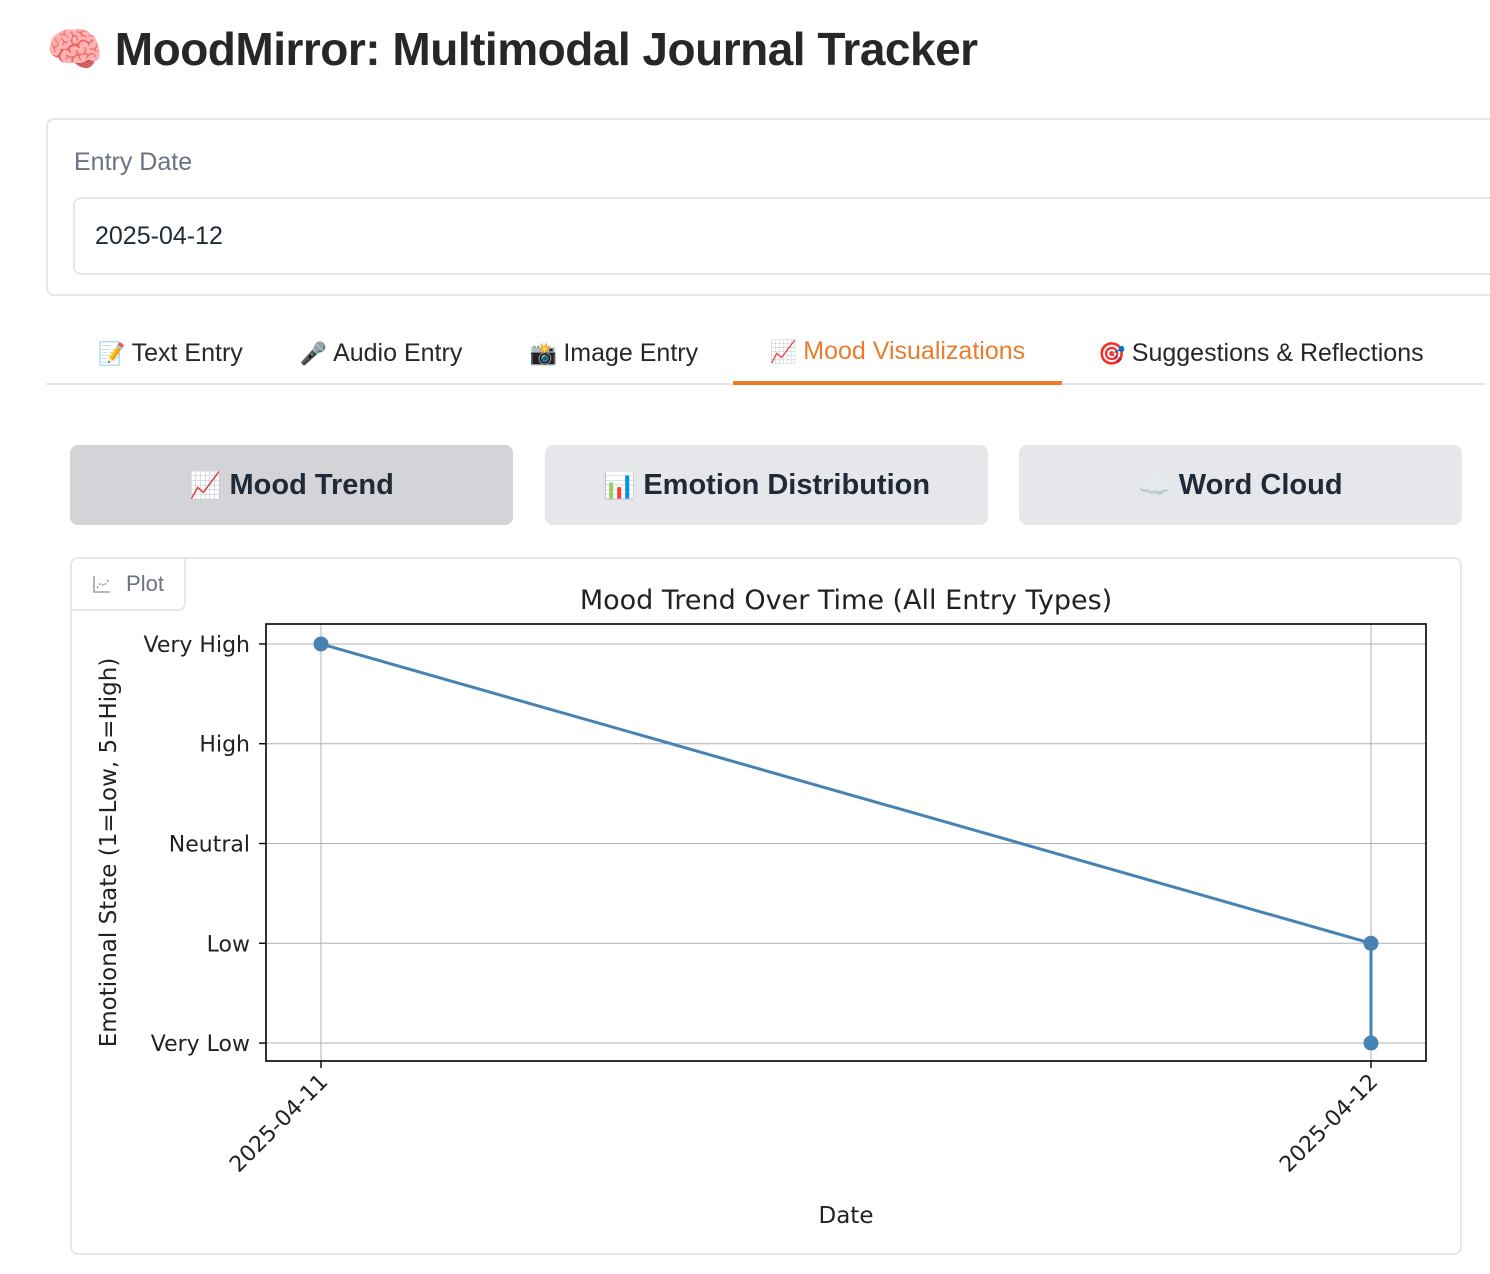 The width and height of the screenshot is (1490, 1274). What do you see at coordinates (197, 645) in the screenshot?
I see `y-tick-label: Very High` at bounding box center [197, 645].